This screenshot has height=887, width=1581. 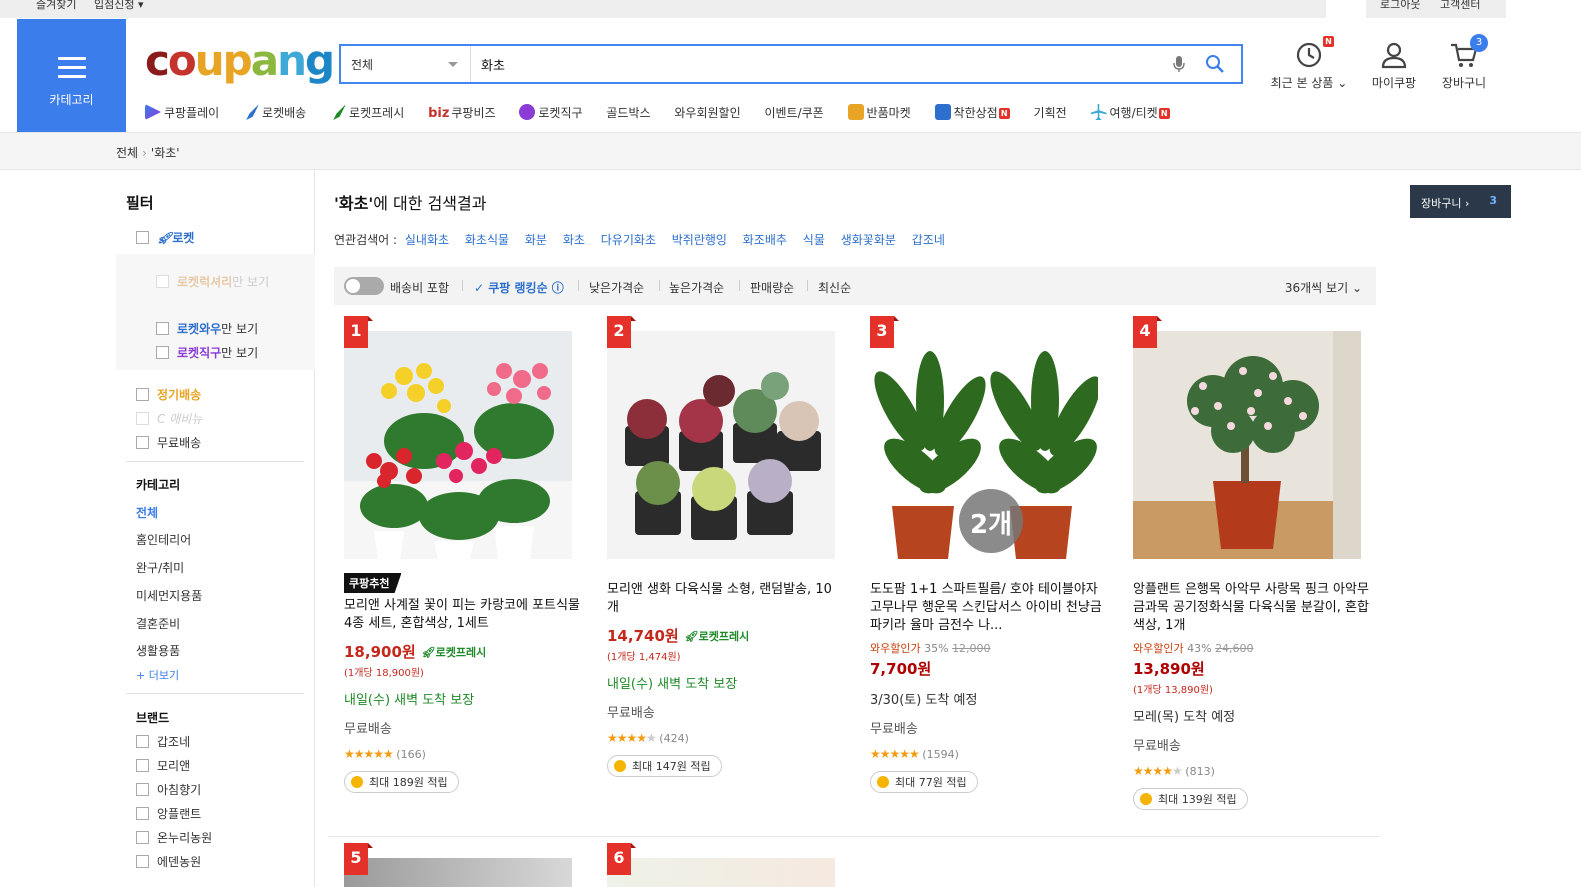 What do you see at coordinates (174, 837) in the screenshot?
I see `brand-checkbox: 온누리농원` at bounding box center [174, 837].